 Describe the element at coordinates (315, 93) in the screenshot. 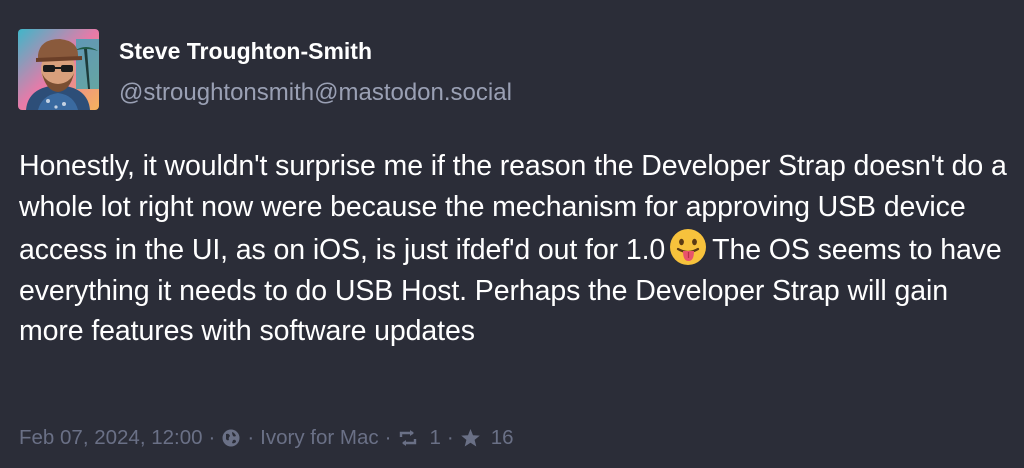

I see `author-handle: @stroughtonsmith@mastodon.social` at that location.